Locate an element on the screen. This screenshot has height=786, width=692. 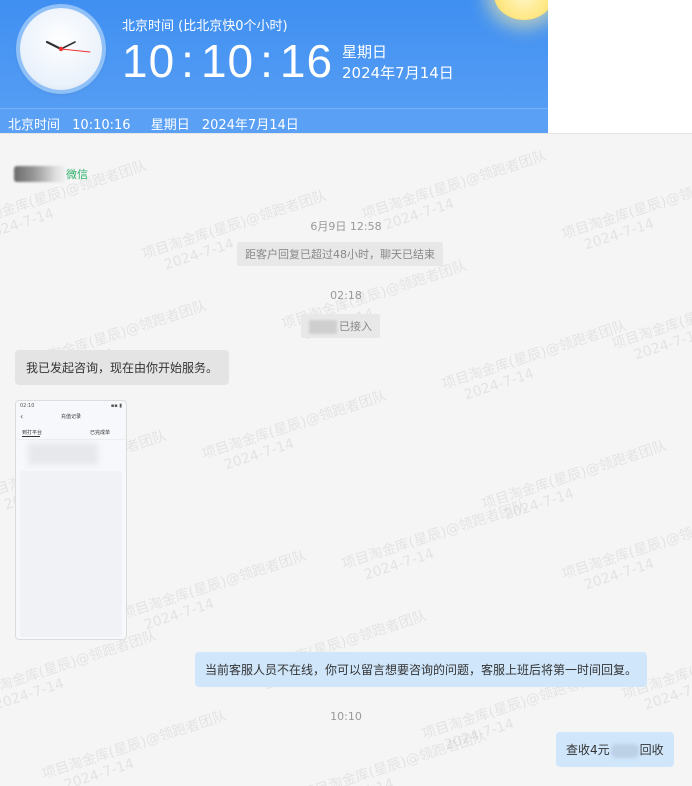
screenshot-card is located at coordinates (71, 554).